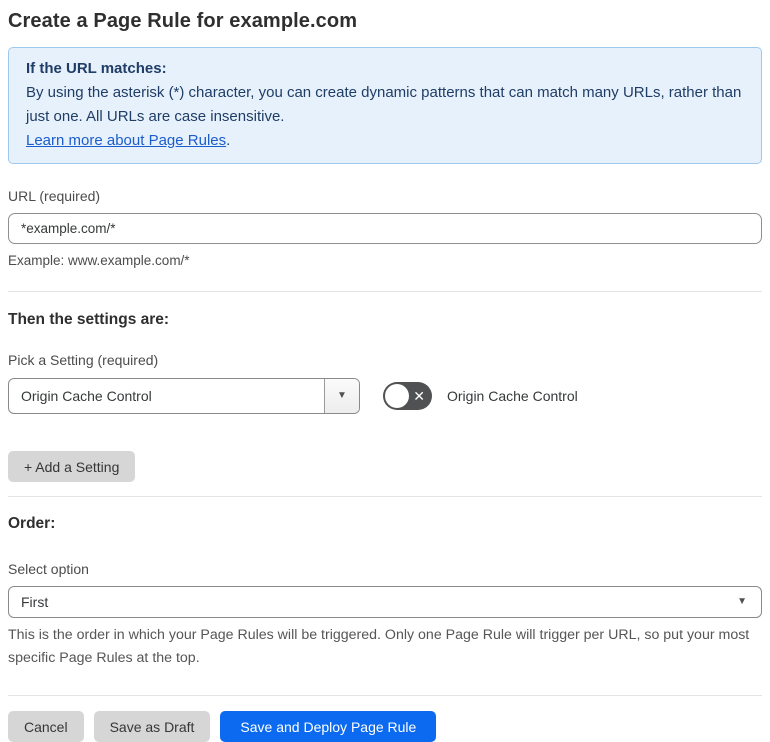 The height and width of the screenshot is (742, 770). I want to click on settings-section-heading: Then the settings are:, so click(89, 319).